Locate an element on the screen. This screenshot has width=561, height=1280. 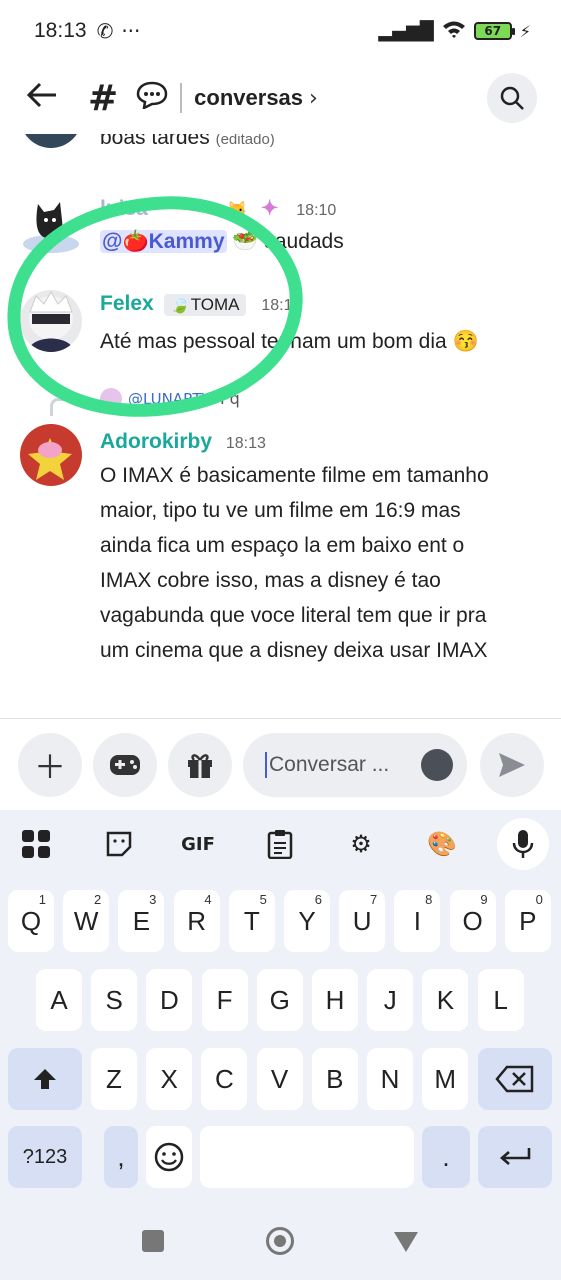
key-label: T is located at coordinates (251, 920).